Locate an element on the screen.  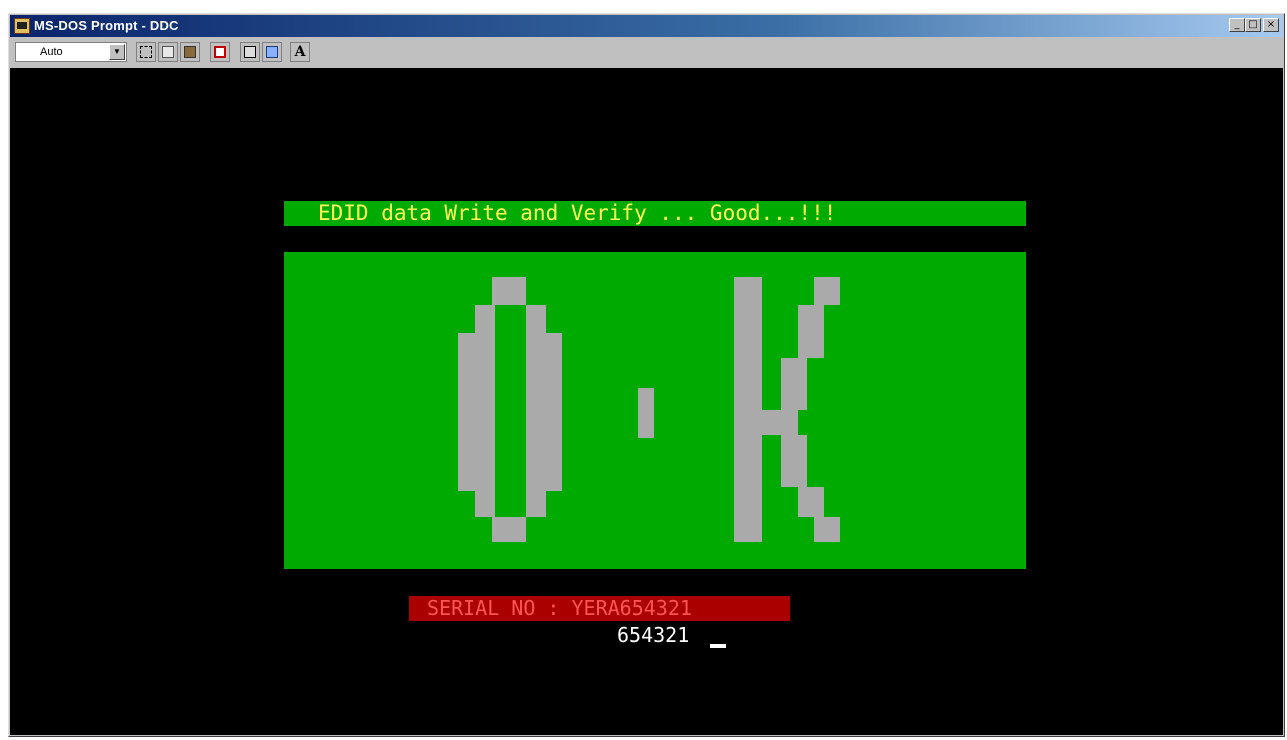
fullscreen-button is located at coordinates (220, 52).